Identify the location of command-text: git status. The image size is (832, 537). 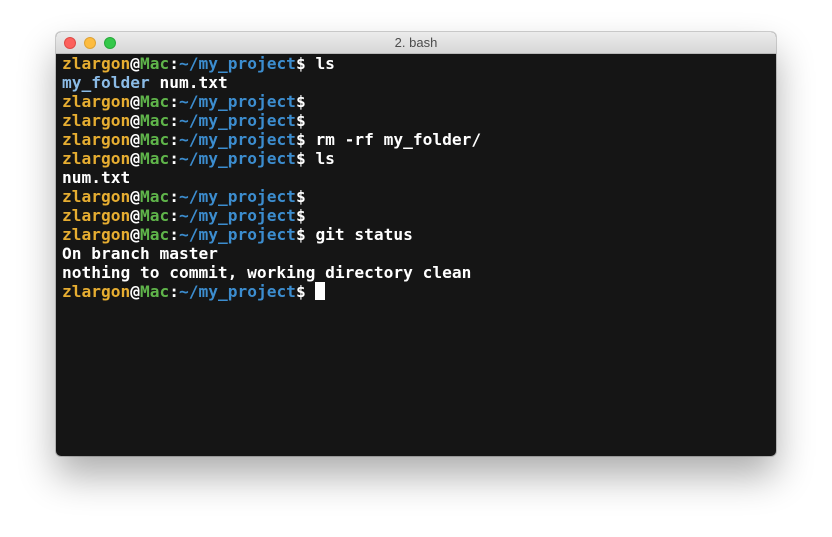
(364, 234).